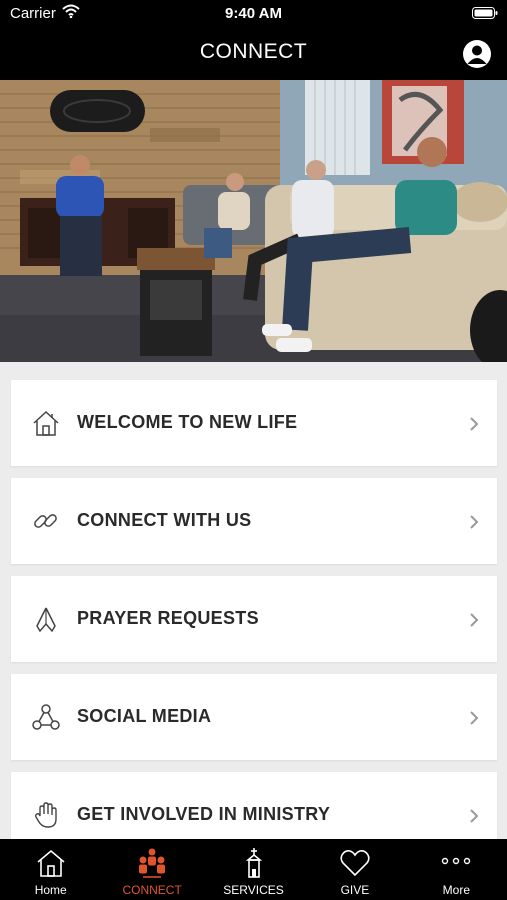 Image resolution: width=507 pixels, height=900 pixels. What do you see at coordinates (456, 861) in the screenshot?
I see `more-icon` at bounding box center [456, 861].